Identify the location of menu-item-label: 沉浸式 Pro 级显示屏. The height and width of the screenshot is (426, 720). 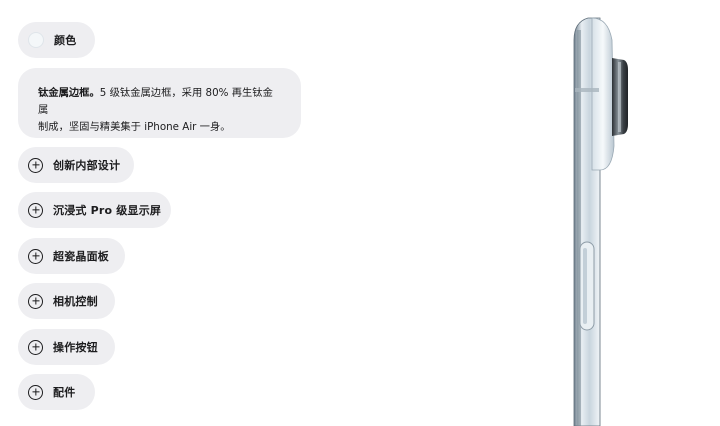
(107, 210).